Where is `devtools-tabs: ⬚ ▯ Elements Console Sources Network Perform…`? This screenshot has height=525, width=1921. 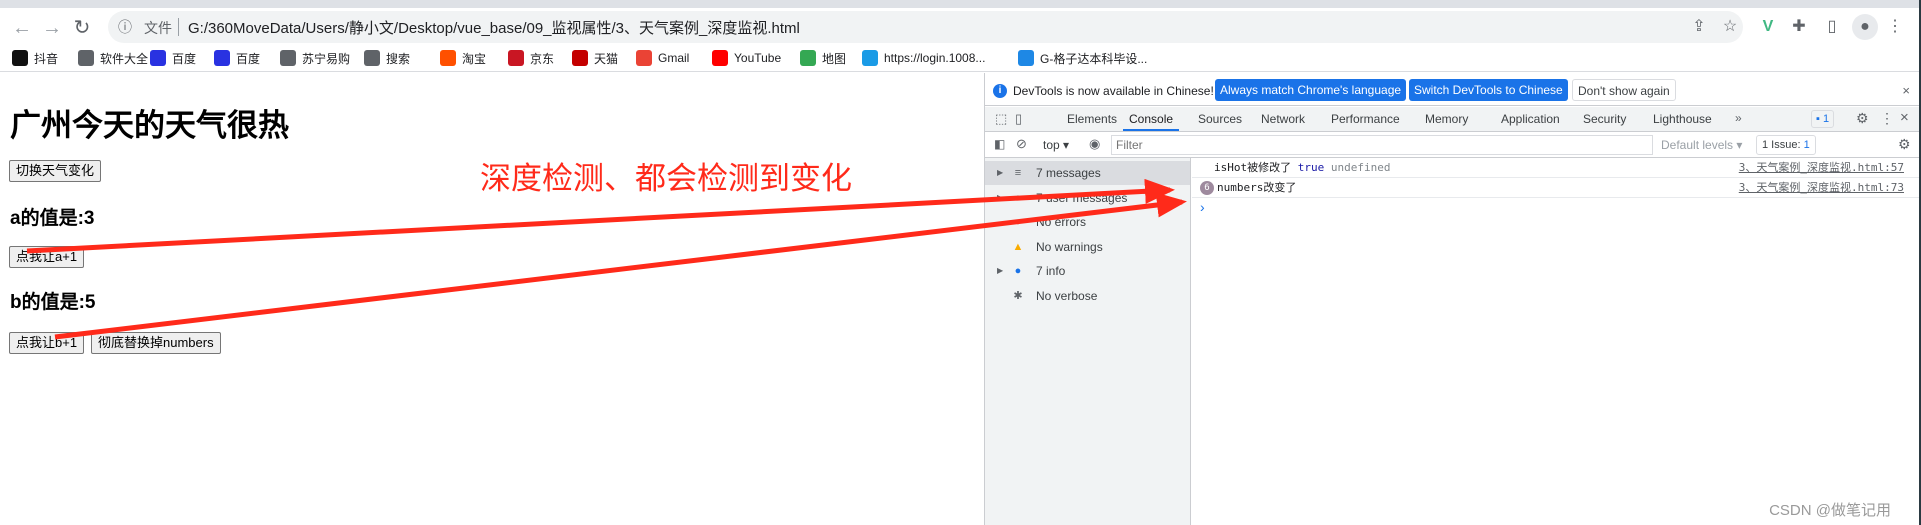 devtools-tabs: ⬚ ▯ Elements Console Sources Network Perform… is located at coordinates (1453, 119).